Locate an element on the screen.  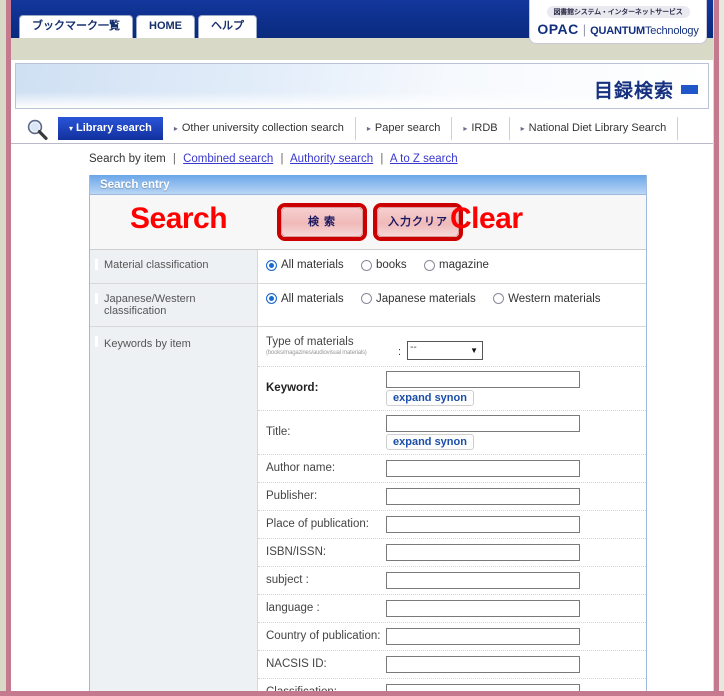
field-subject: subject : is located at coordinates (452, 581).